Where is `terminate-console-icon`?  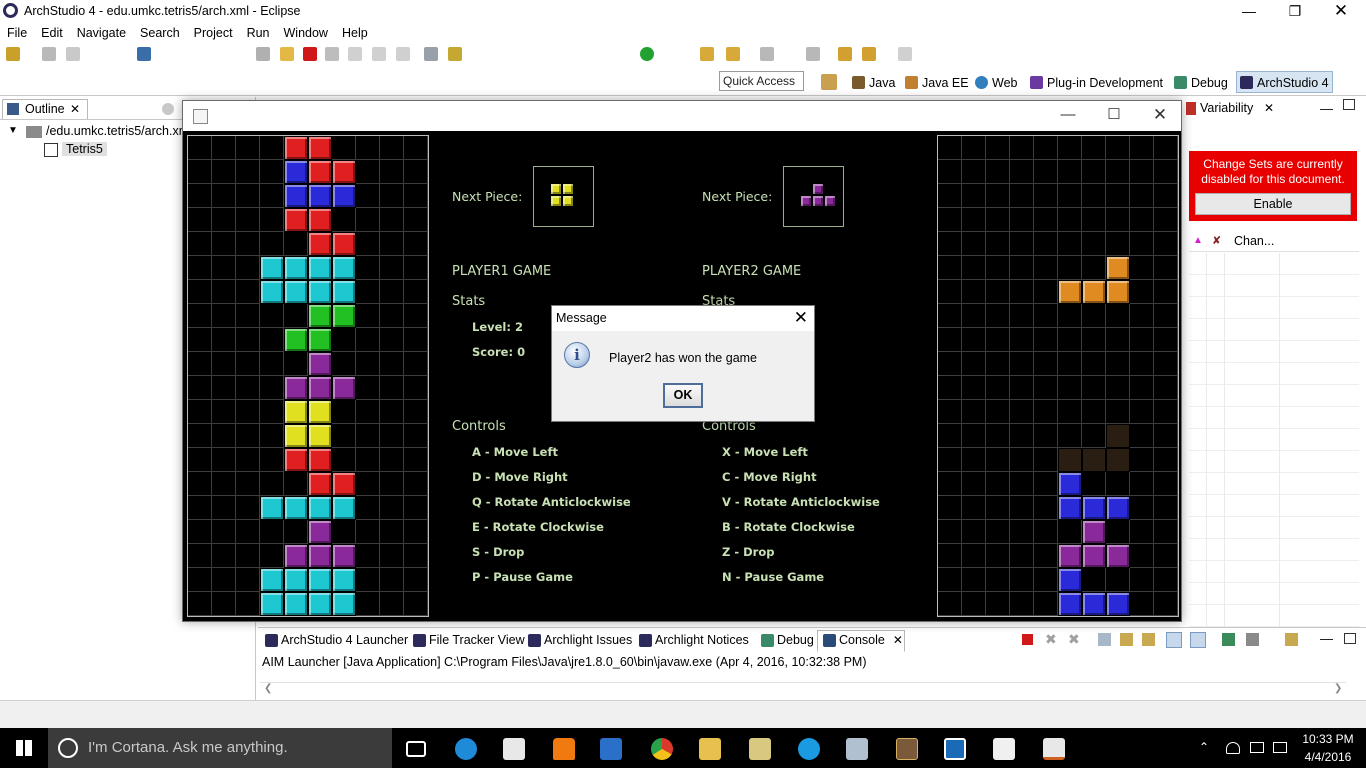
terminate-console-icon is located at coordinates (1027, 639).